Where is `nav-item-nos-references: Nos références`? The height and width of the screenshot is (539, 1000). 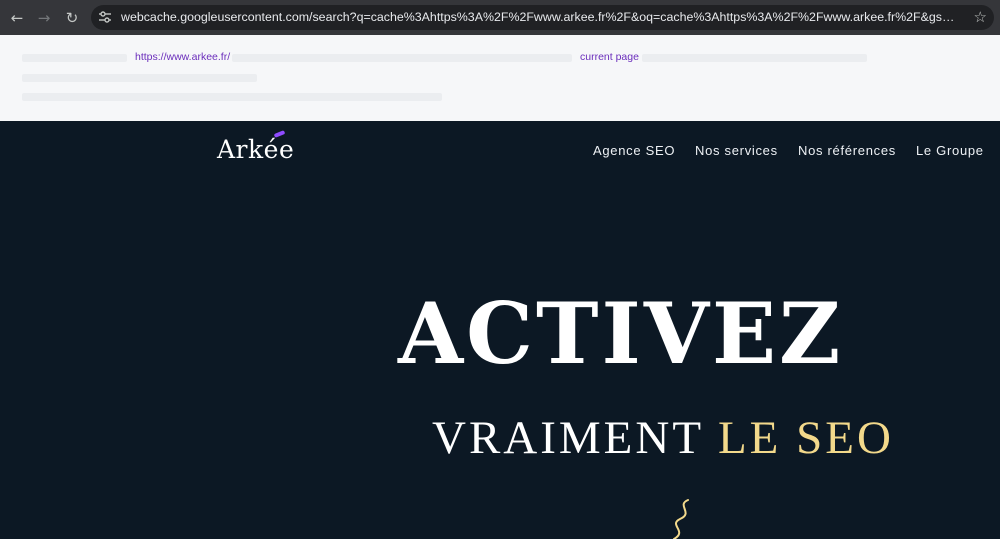 nav-item-nos-references: Nos références is located at coordinates (847, 150).